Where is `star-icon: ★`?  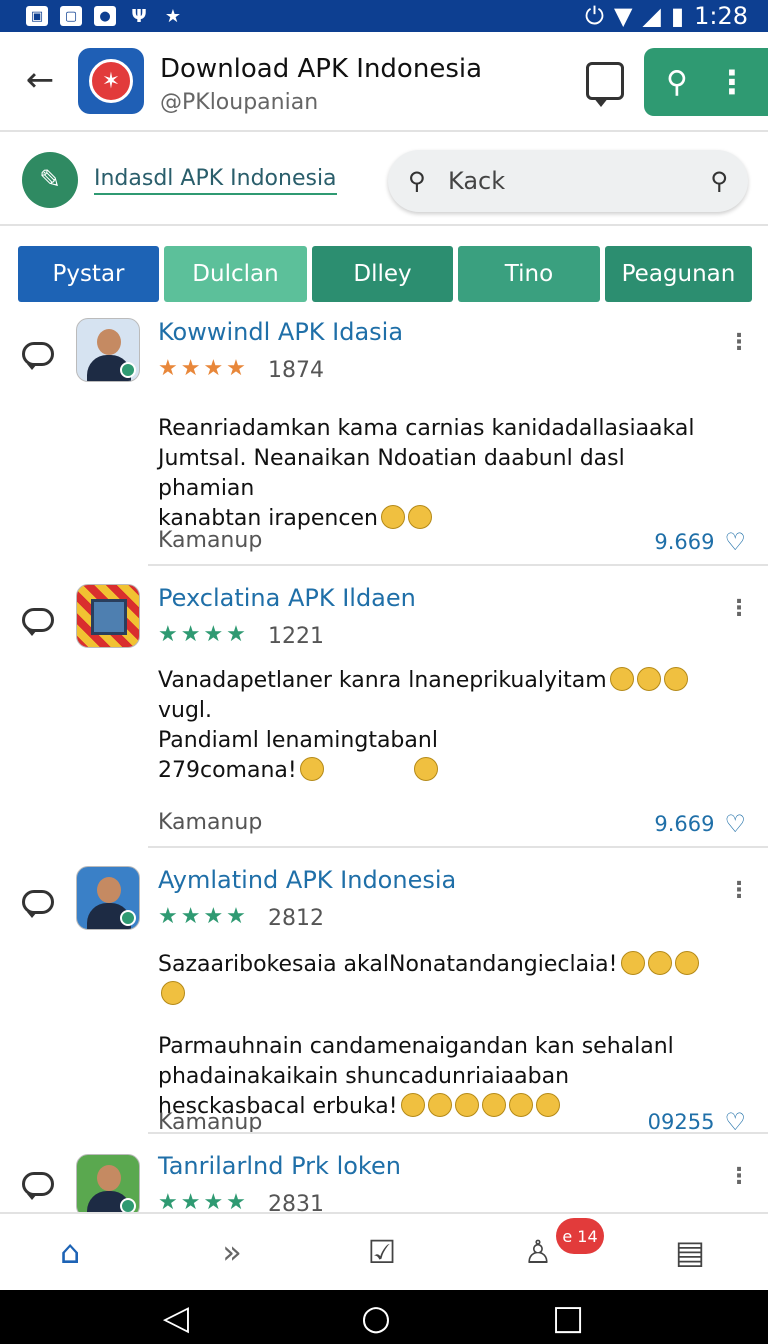 star-icon: ★ is located at coordinates (173, 16).